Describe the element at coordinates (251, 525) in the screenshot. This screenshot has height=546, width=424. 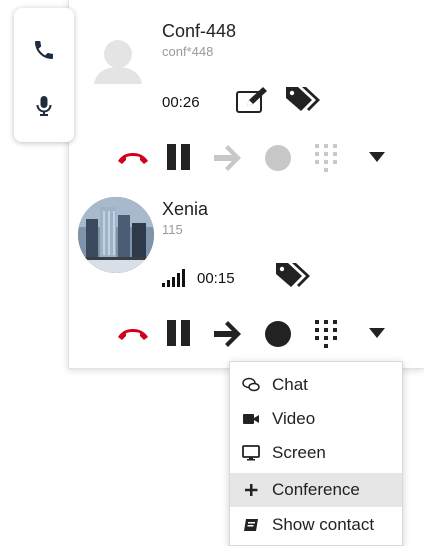
I see `contact-card-icon` at that location.